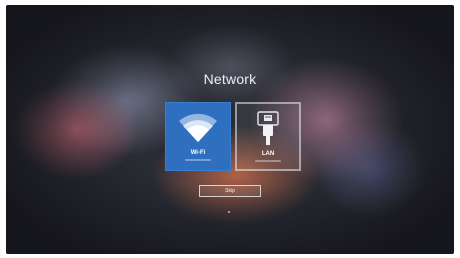  I want to click on lan-cable-icon, so click(268, 130).